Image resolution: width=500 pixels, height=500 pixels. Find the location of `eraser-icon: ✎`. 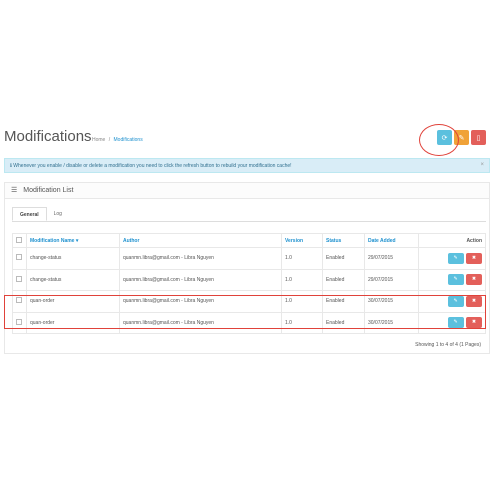

eraser-icon: ✎ is located at coordinates (461, 138).